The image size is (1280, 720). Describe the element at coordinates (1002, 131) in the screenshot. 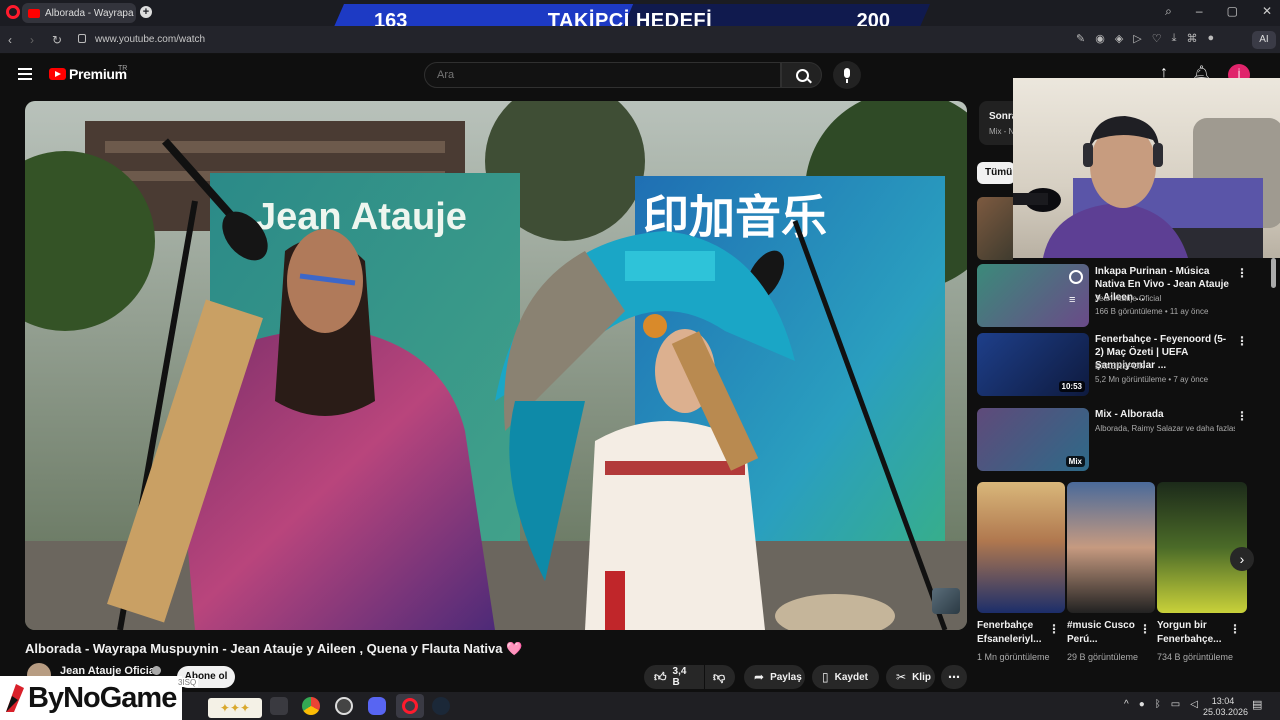

I see `up-next-subtitle: Mix - N` at that location.